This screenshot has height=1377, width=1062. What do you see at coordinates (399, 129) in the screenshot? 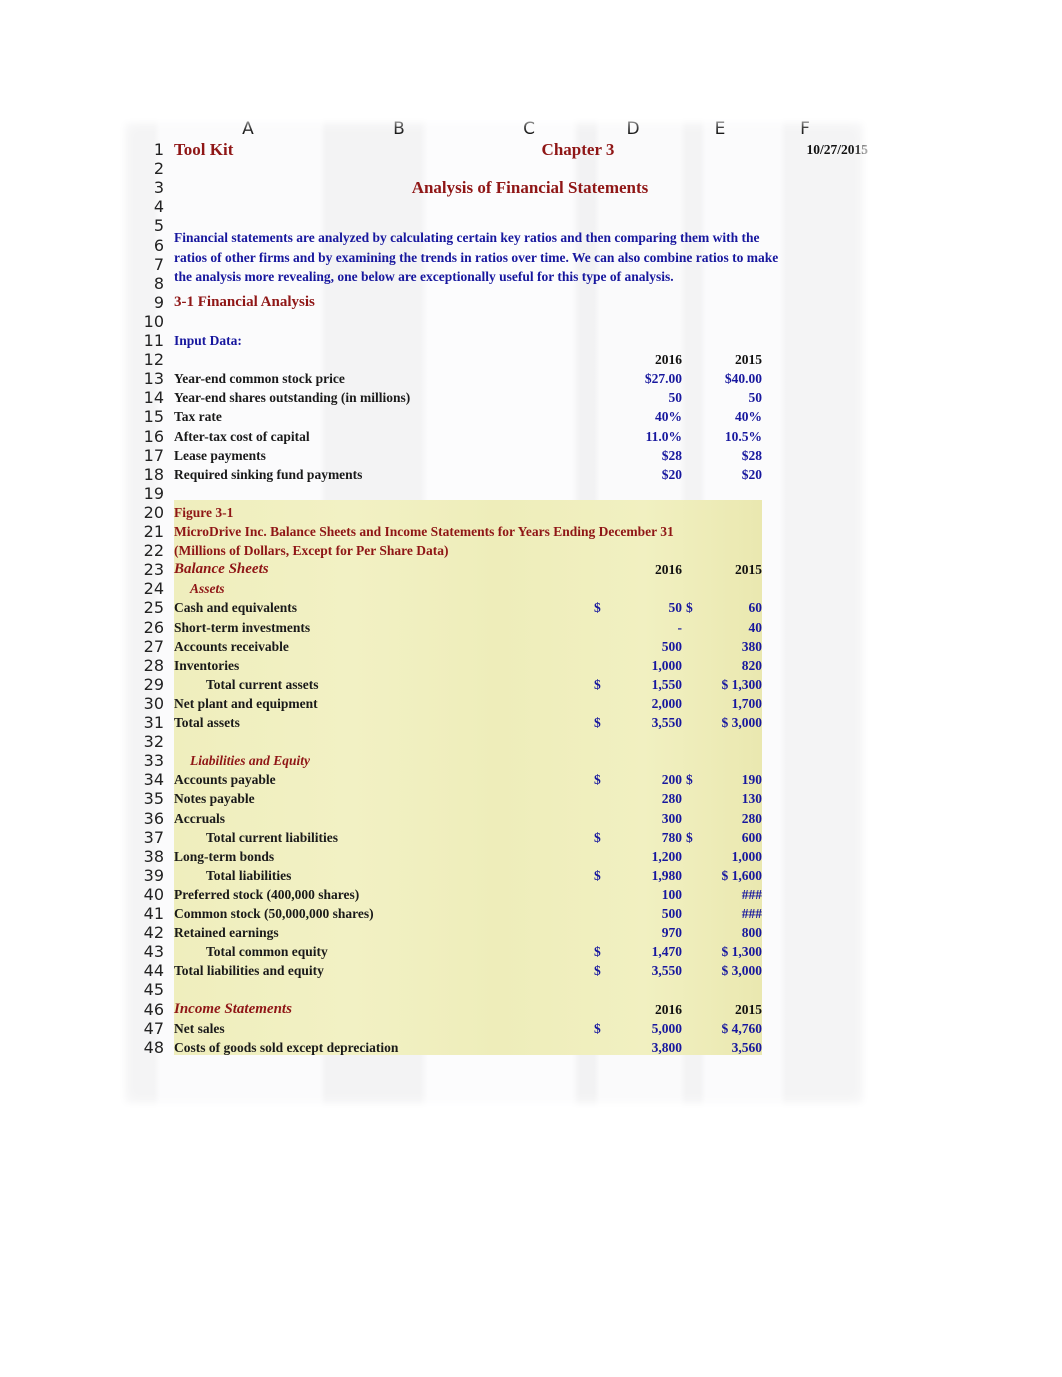
I see `column-header-b: B` at bounding box center [399, 129].